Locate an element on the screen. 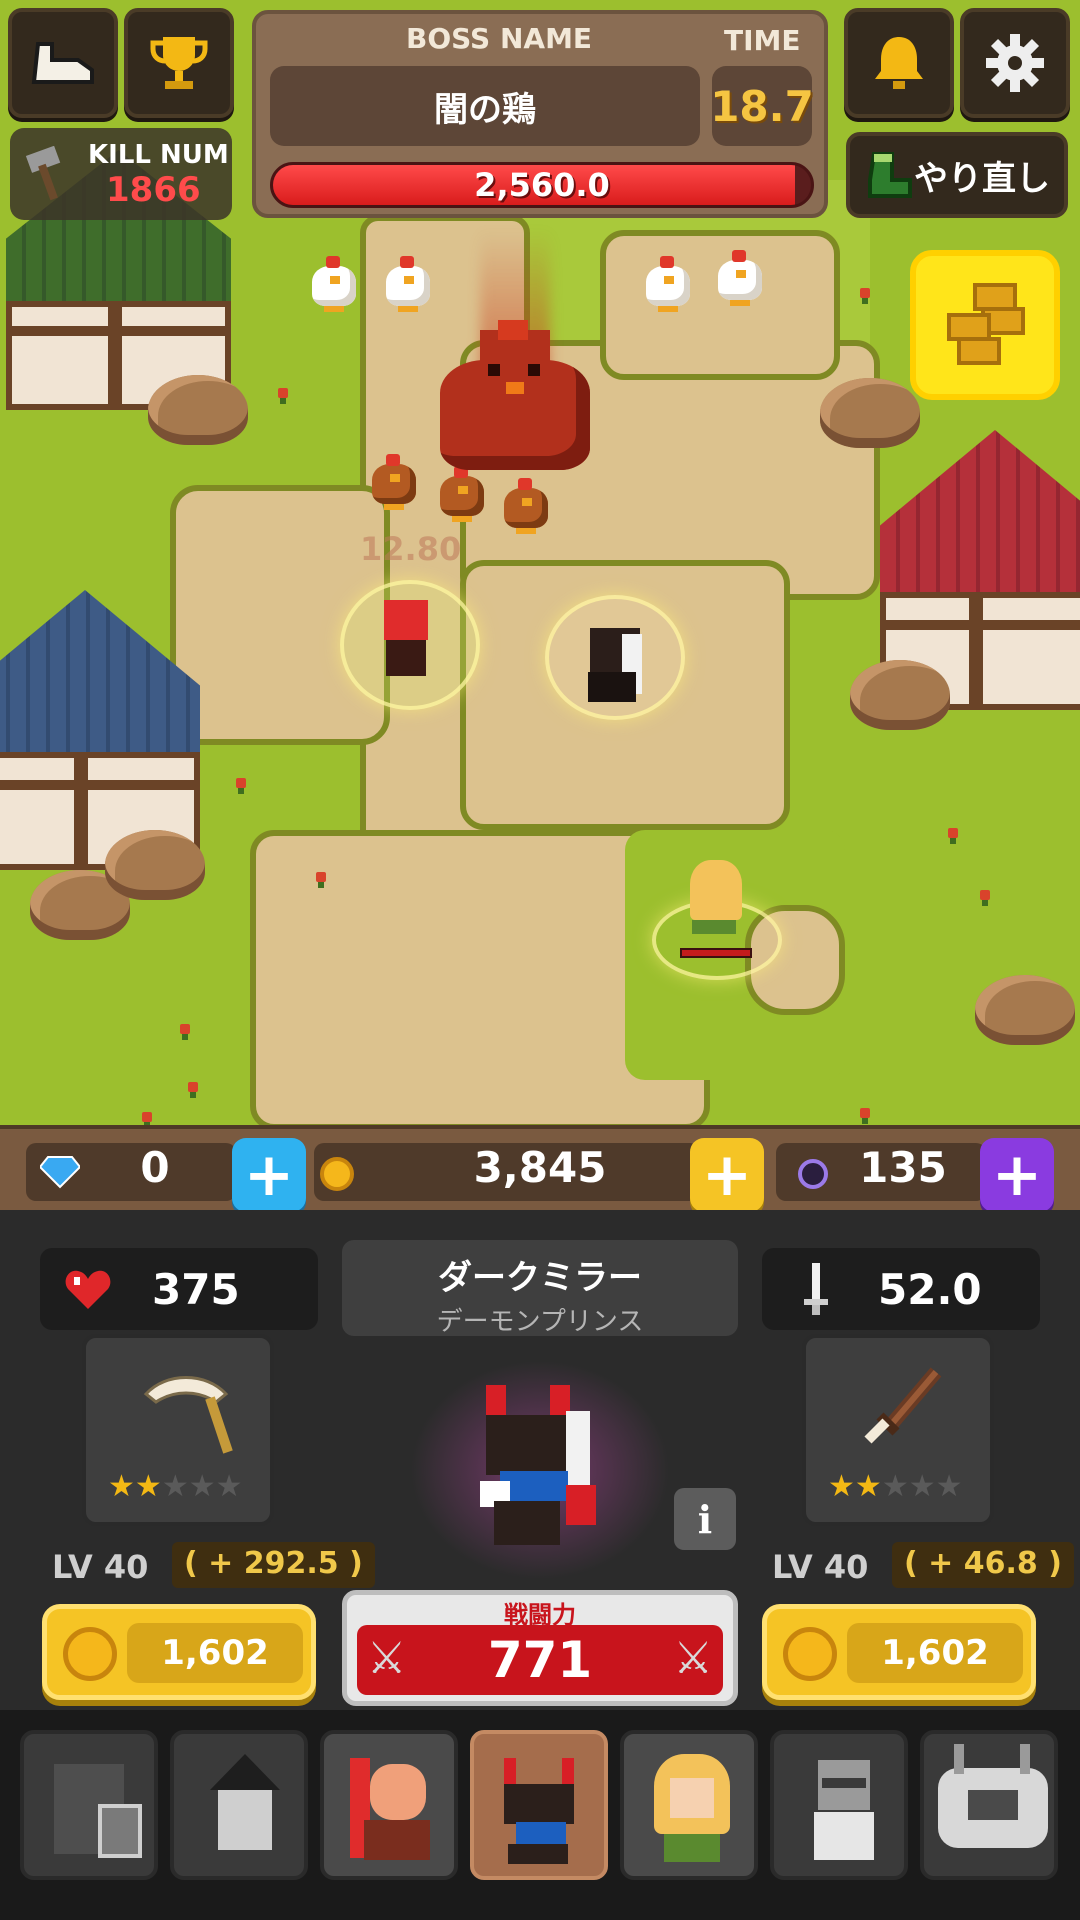 The image size is (1080, 1920). scythe-icon is located at coordinates (188, 1415).